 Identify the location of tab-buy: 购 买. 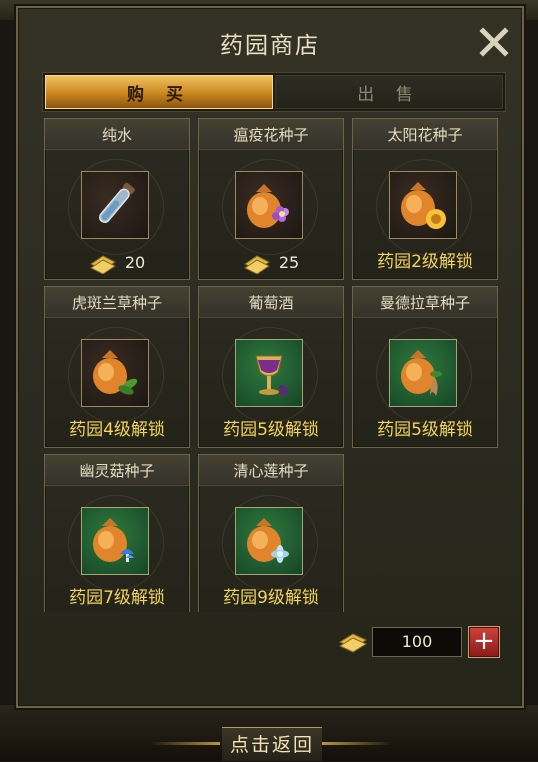
(159, 92).